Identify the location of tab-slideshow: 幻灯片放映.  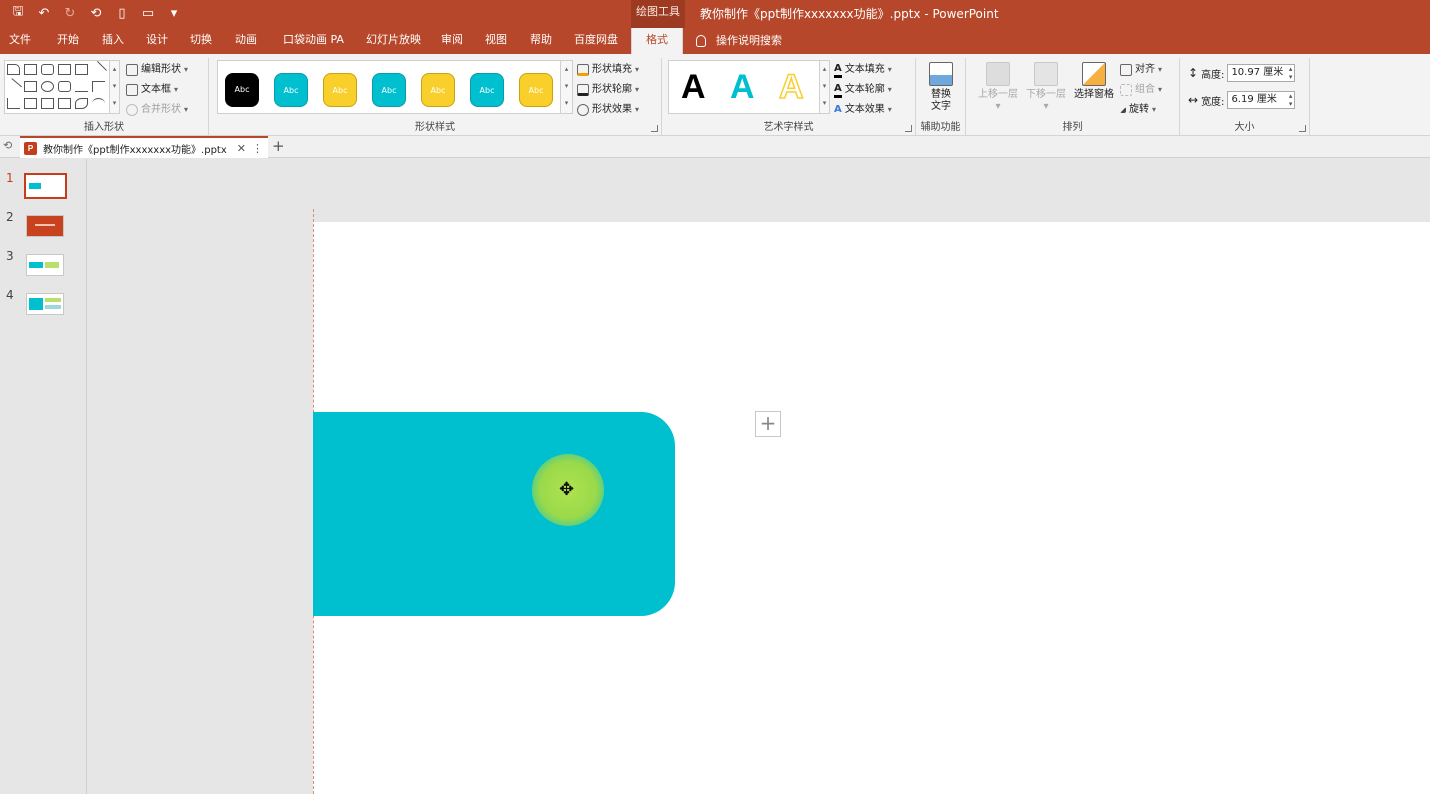
(393, 41).